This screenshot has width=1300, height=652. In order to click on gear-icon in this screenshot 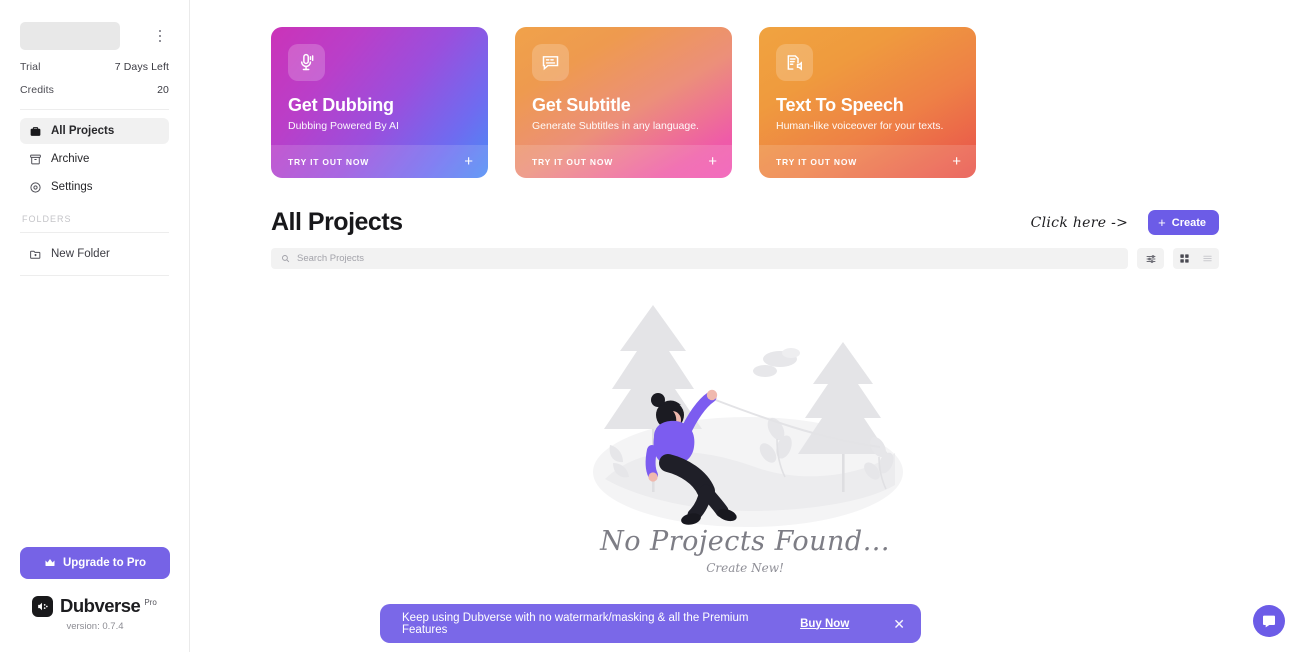, I will do `click(35, 187)`.